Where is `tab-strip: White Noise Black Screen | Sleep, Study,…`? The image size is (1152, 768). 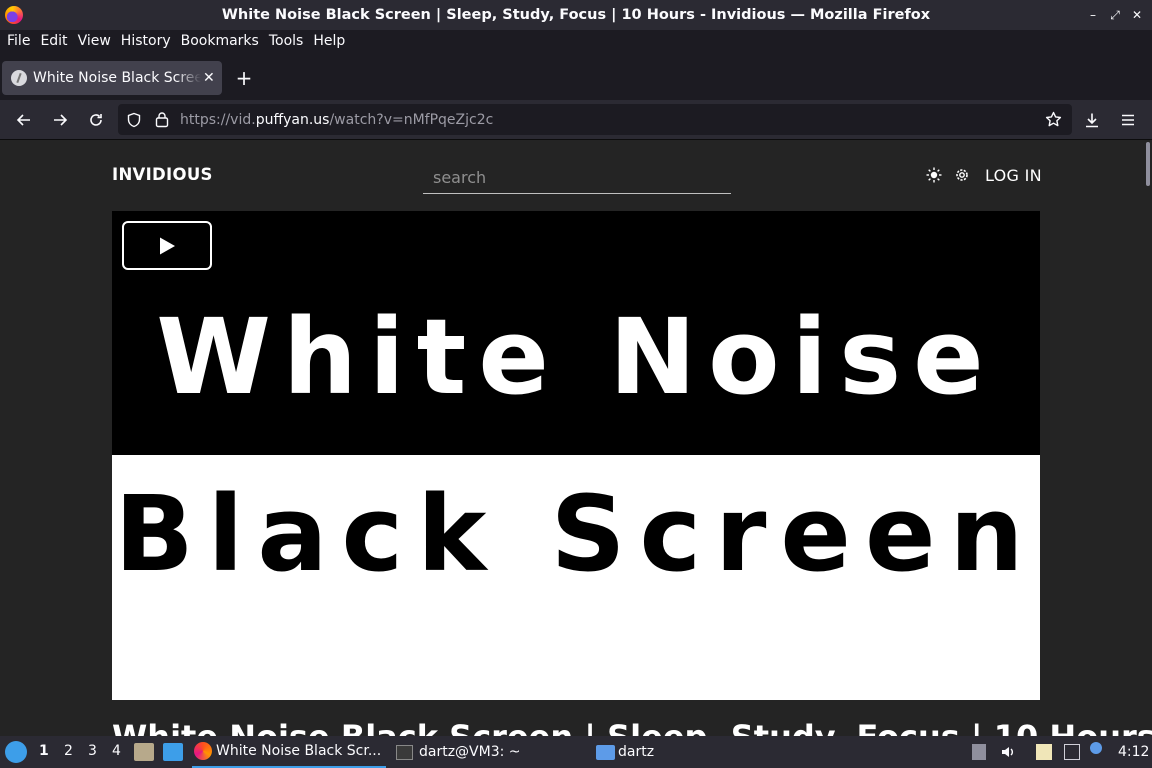 tab-strip: White Noise Black Screen | Sleep, Study,… is located at coordinates (576, 76).